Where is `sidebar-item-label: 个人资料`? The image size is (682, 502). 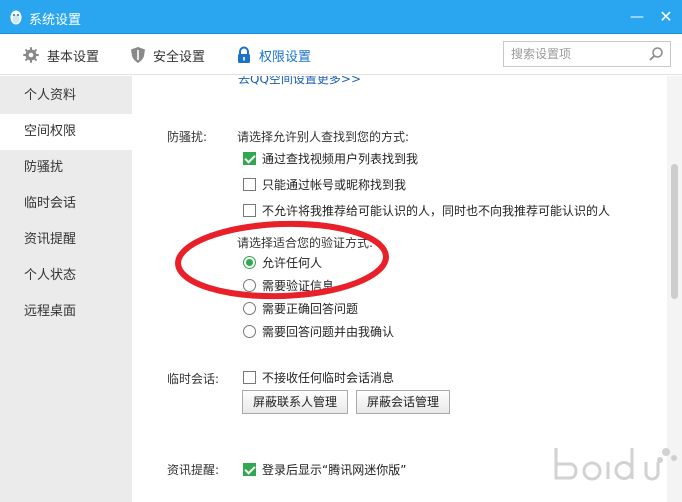 sidebar-item-label: 个人资料 is located at coordinates (50, 95).